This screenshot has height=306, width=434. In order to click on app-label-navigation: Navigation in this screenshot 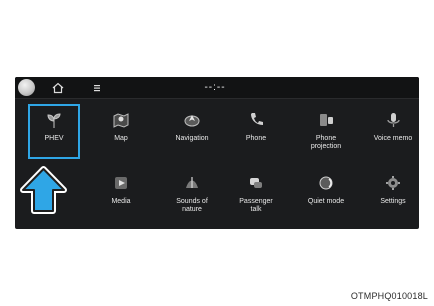, I will do `click(192, 138)`.